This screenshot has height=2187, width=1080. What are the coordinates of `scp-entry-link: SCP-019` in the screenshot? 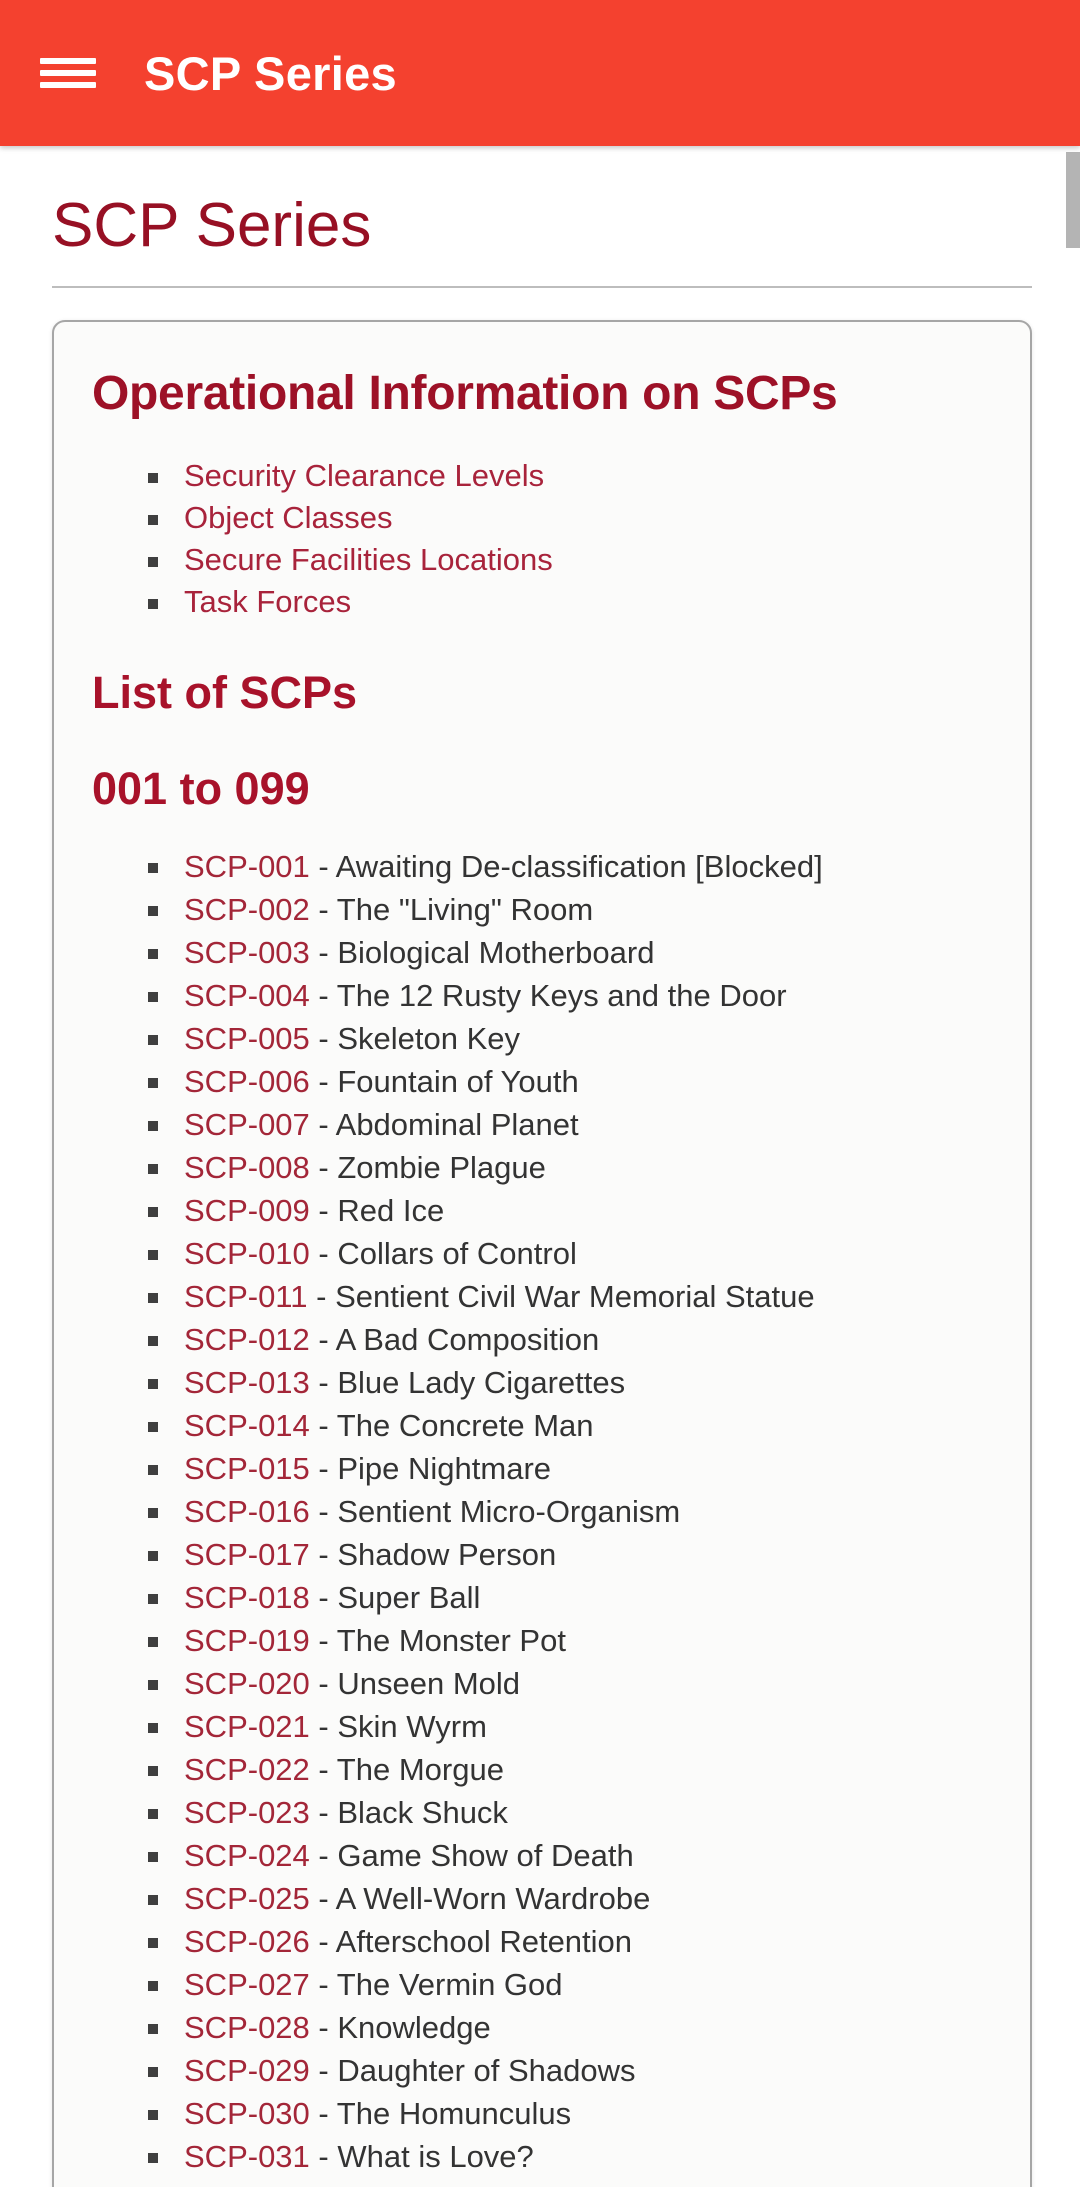 It's located at (247, 1640).